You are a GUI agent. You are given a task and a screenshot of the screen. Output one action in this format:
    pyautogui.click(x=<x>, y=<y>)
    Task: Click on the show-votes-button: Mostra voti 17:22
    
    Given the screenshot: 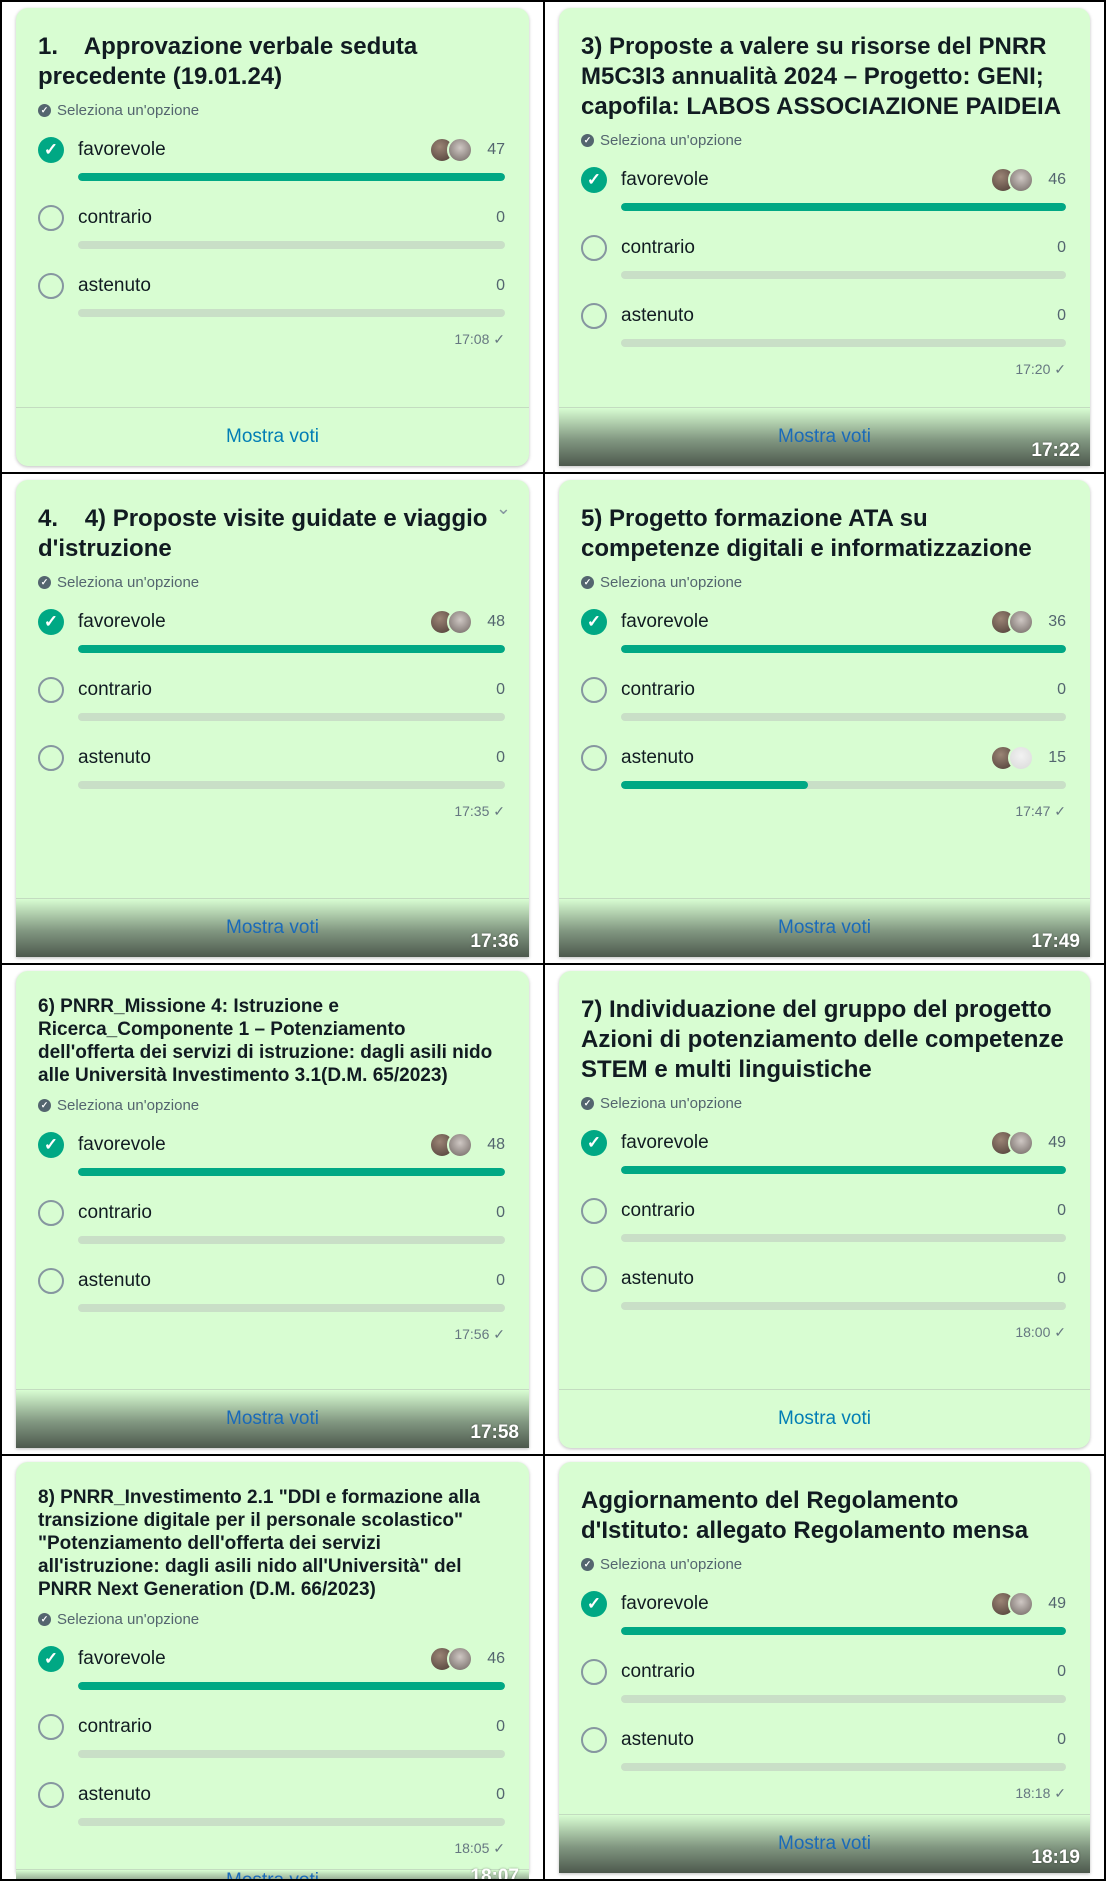 What is the action you would take?
    pyautogui.click(x=824, y=436)
    